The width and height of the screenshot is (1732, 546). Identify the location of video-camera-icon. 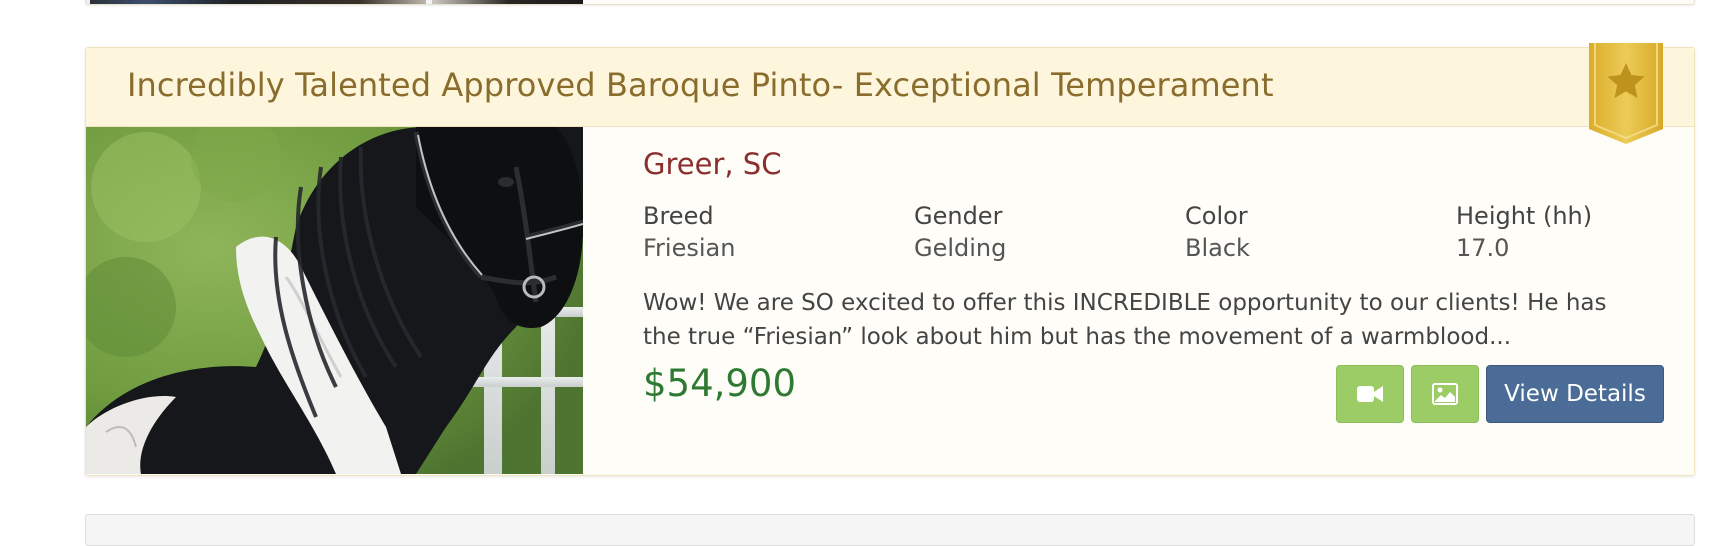
(1370, 394).